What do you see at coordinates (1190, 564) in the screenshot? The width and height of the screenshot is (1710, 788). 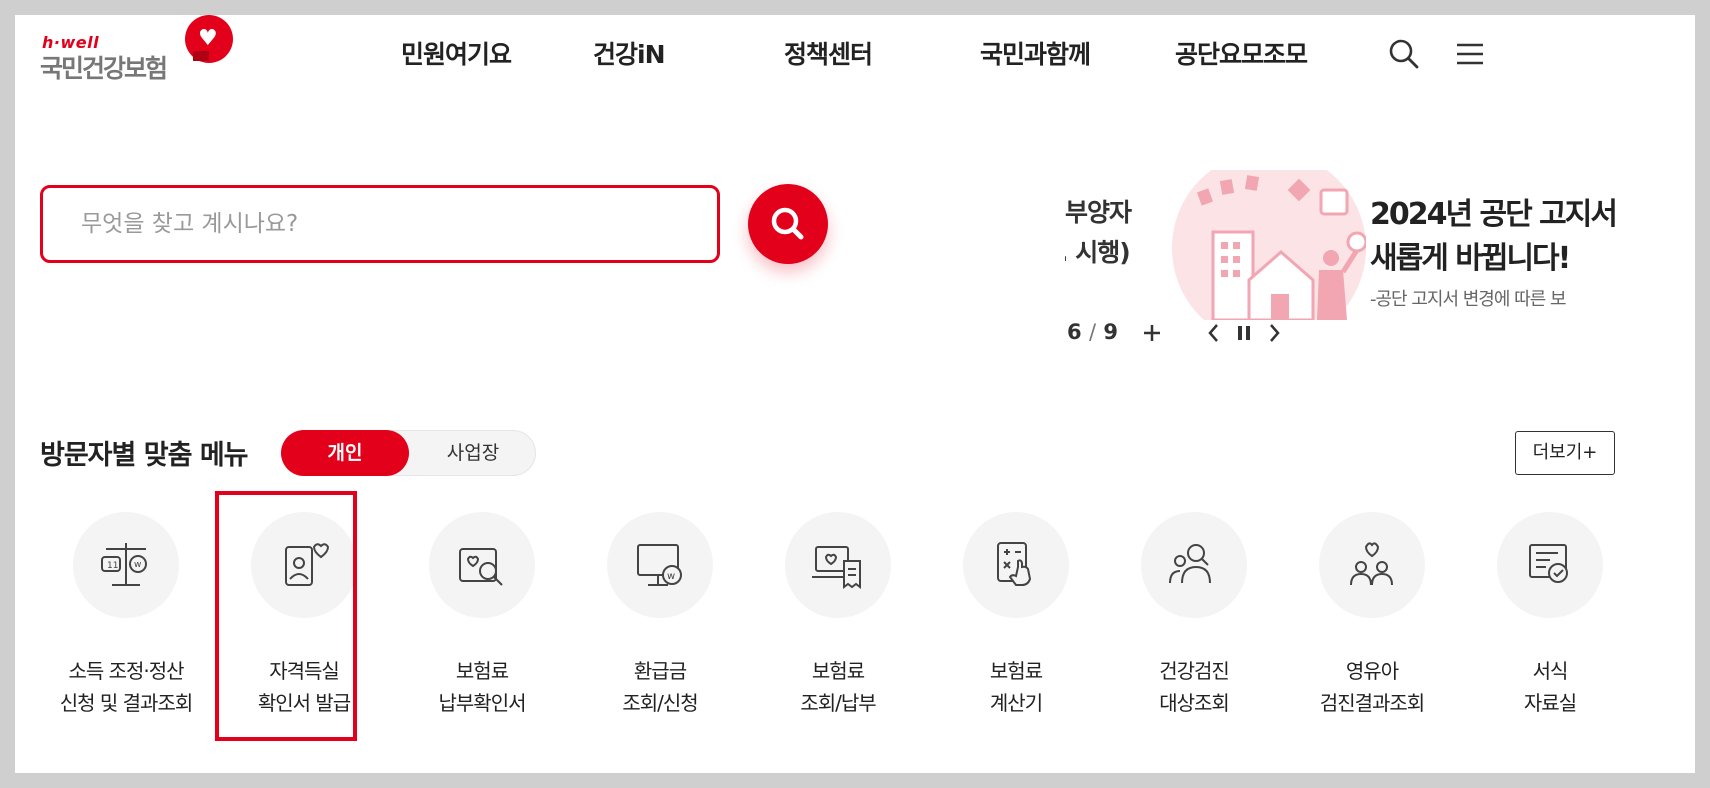 I see `people-search-icon` at bounding box center [1190, 564].